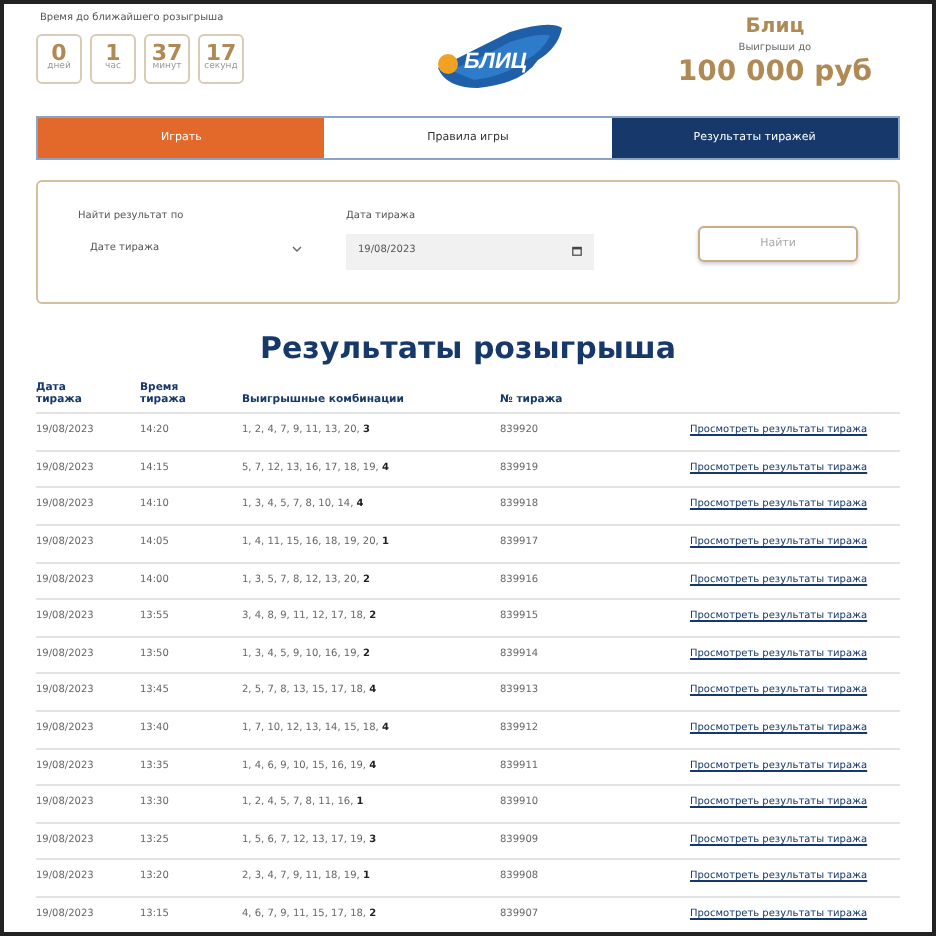 The height and width of the screenshot is (936, 936). What do you see at coordinates (577, 251) in the screenshot?
I see `calendar-icon` at bounding box center [577, 251].